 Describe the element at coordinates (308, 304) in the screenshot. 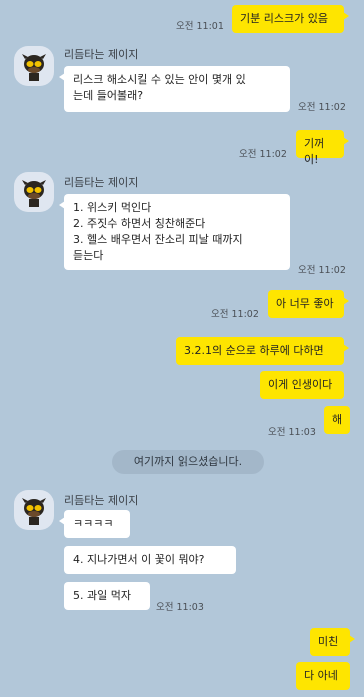

I see `my-message-bubble: 아 너무 좋아` at that location.